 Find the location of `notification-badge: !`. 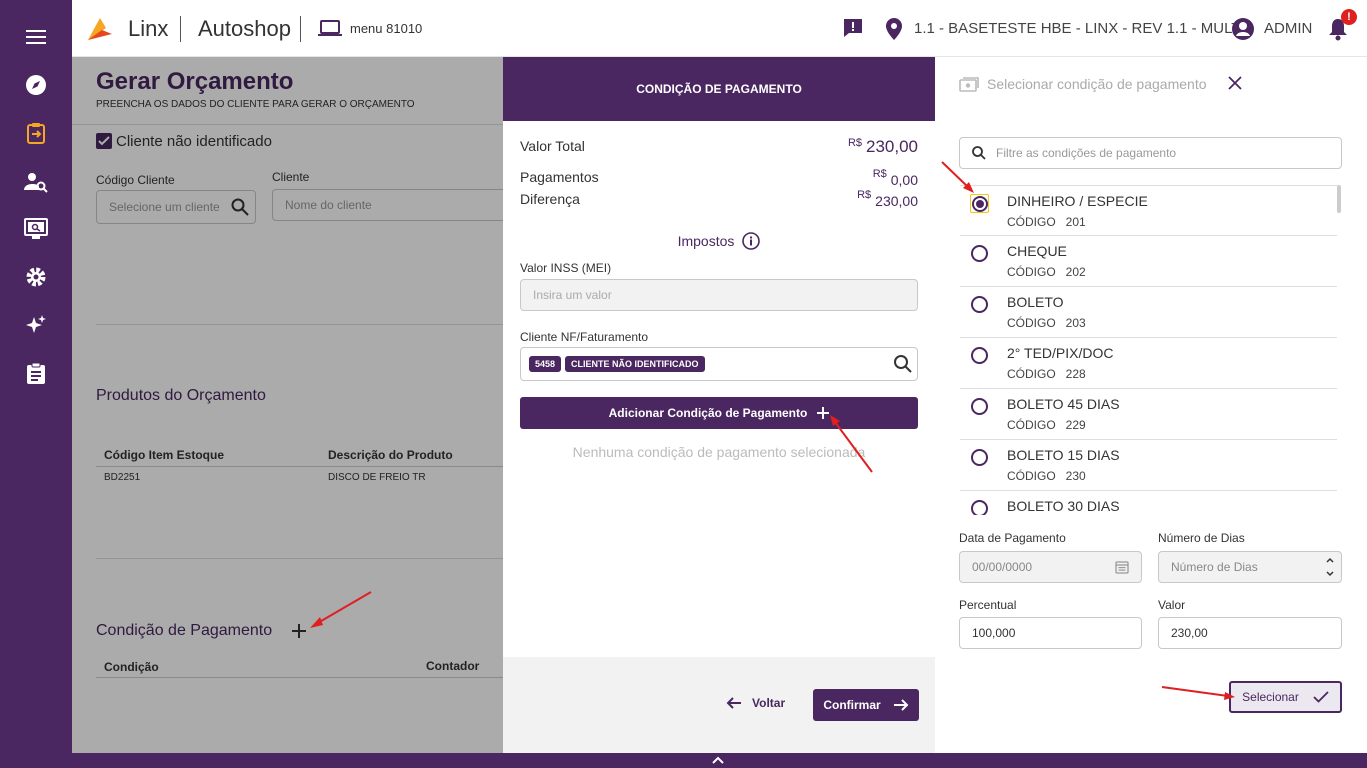

notification-badge: ! is located at coordinates (1349, 17).